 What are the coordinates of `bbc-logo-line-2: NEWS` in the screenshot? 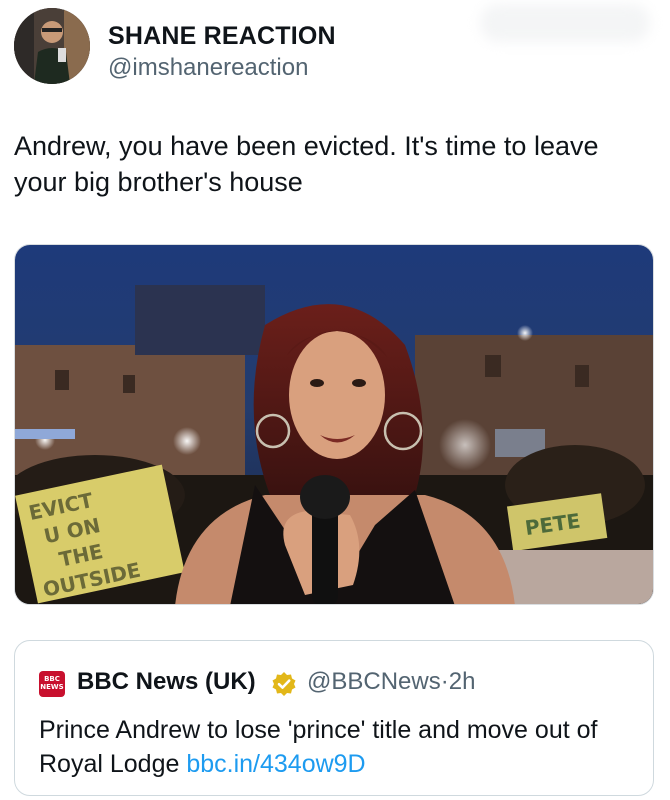 It's located at (52, 687).